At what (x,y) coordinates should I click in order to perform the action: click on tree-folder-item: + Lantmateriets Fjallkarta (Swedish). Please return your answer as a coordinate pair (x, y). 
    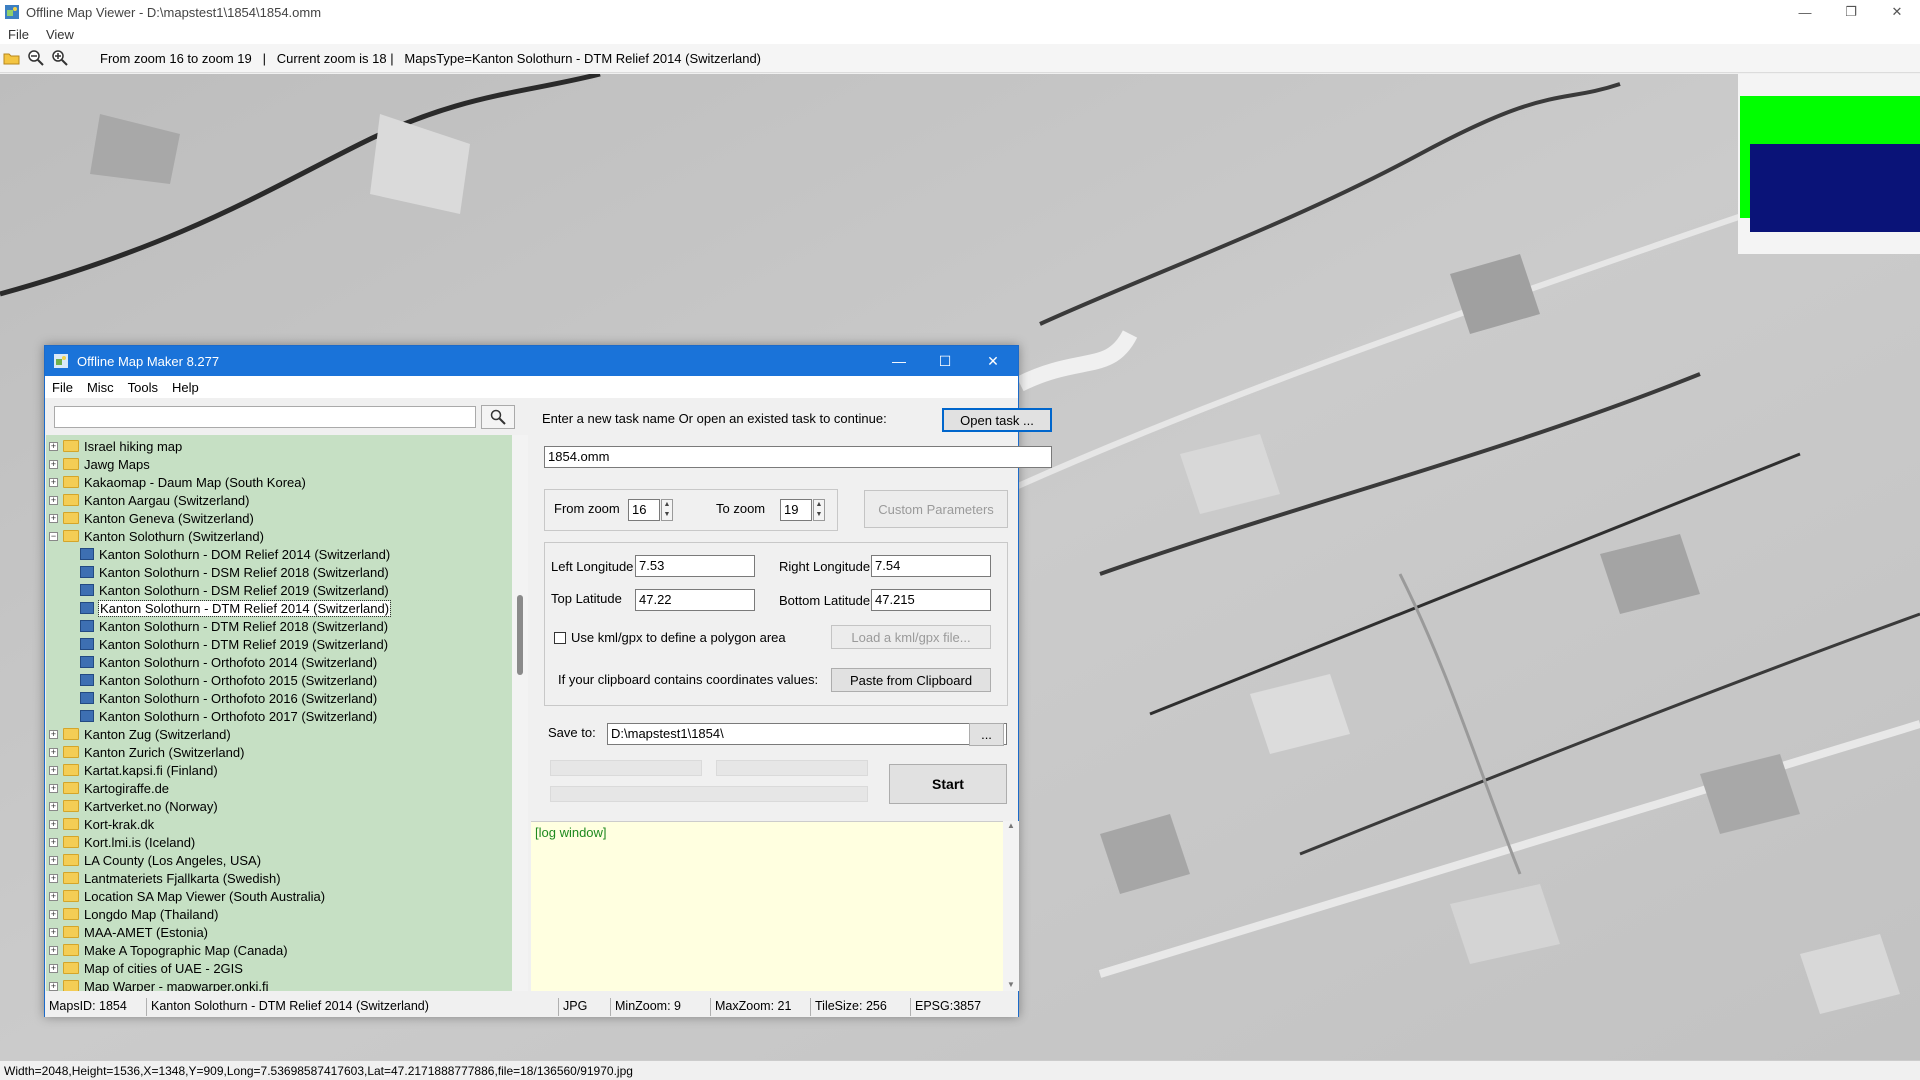
    Looking at the image, I should click on (165, 878).